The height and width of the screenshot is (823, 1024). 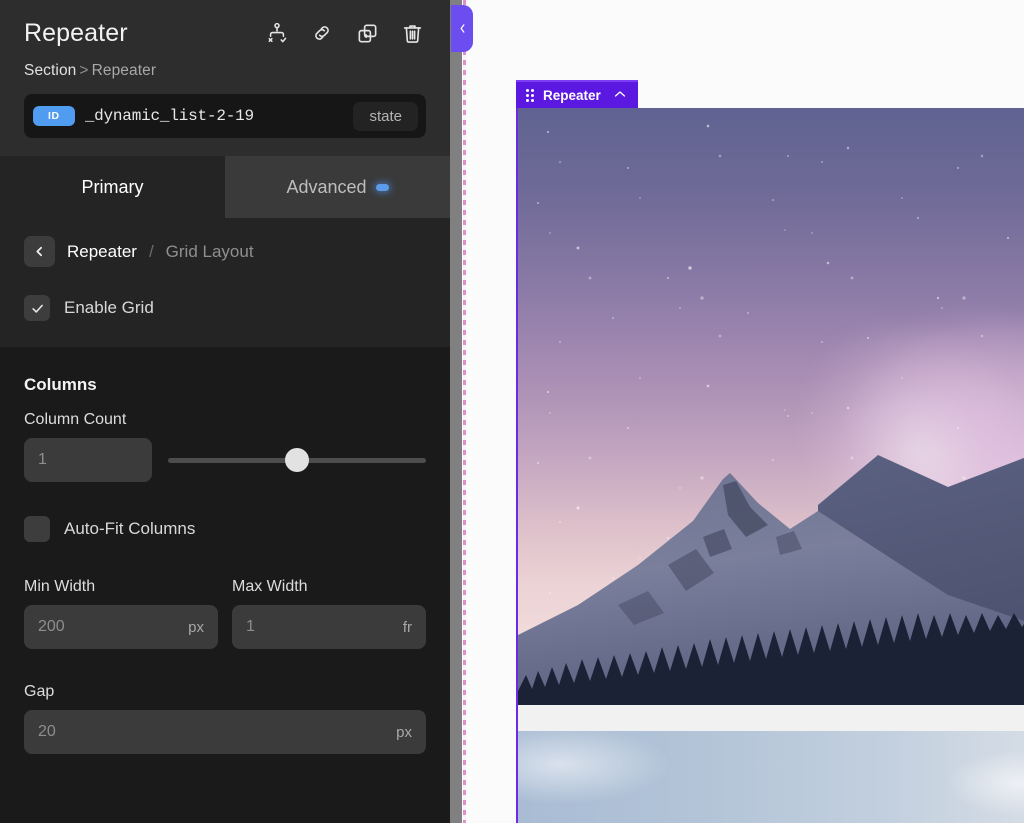 I want to click on min-width-field: Min Width 200 px, so click(x=121, y=613).